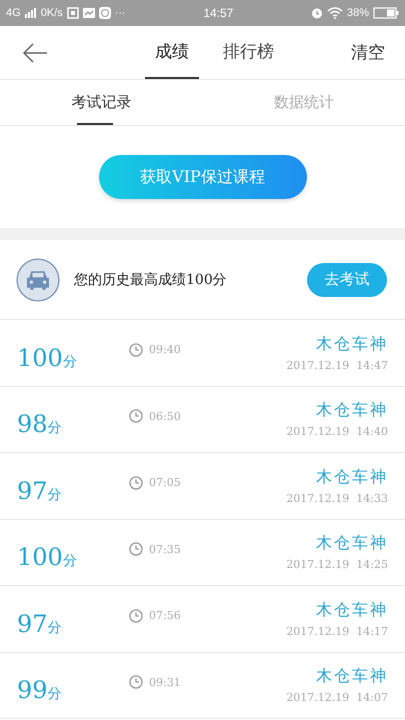  I want to click on wifi-icon, so click(334, 13).